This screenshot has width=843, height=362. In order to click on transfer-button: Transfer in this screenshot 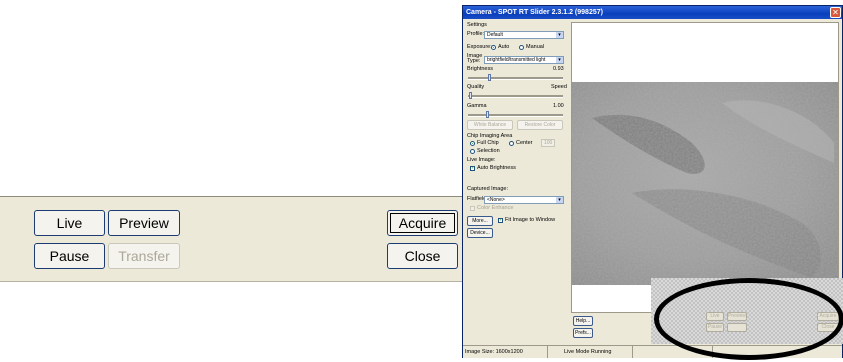, I will do `click(144, 256)`.